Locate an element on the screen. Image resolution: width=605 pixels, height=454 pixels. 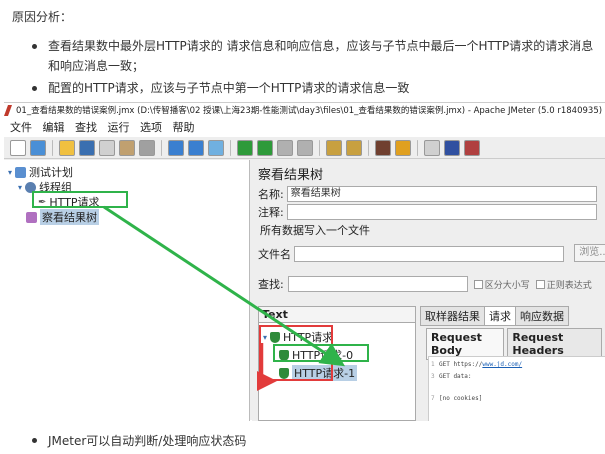
bullet-item: 配置的HTTP请求，应该与子节点中第一个HTTP请求的请求信息一致 is located at coordinates (314, 88).